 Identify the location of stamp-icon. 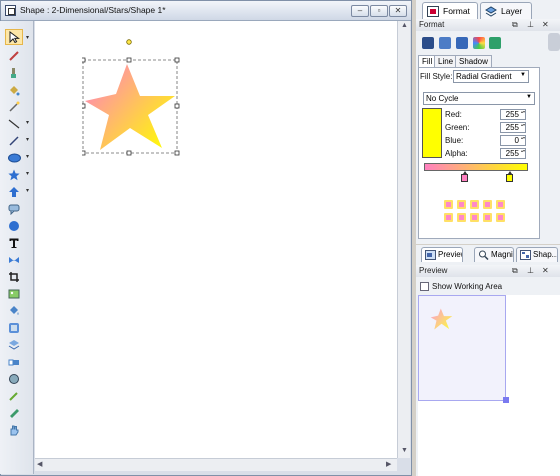
(14, 379).